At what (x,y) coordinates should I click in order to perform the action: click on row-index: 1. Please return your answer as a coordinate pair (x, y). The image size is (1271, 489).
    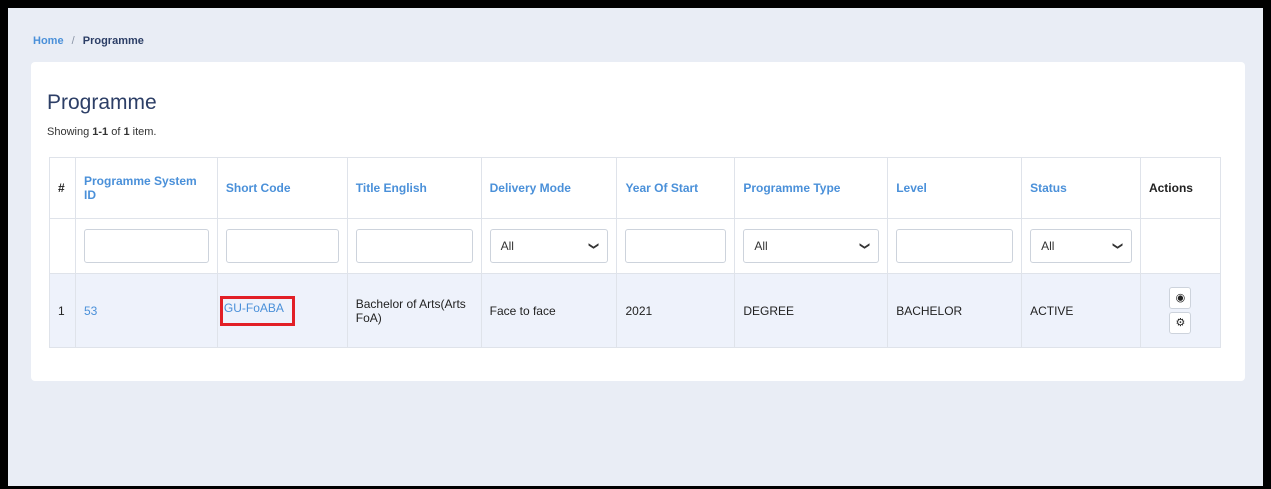
    Looking at the image, I should click on (62, 310).